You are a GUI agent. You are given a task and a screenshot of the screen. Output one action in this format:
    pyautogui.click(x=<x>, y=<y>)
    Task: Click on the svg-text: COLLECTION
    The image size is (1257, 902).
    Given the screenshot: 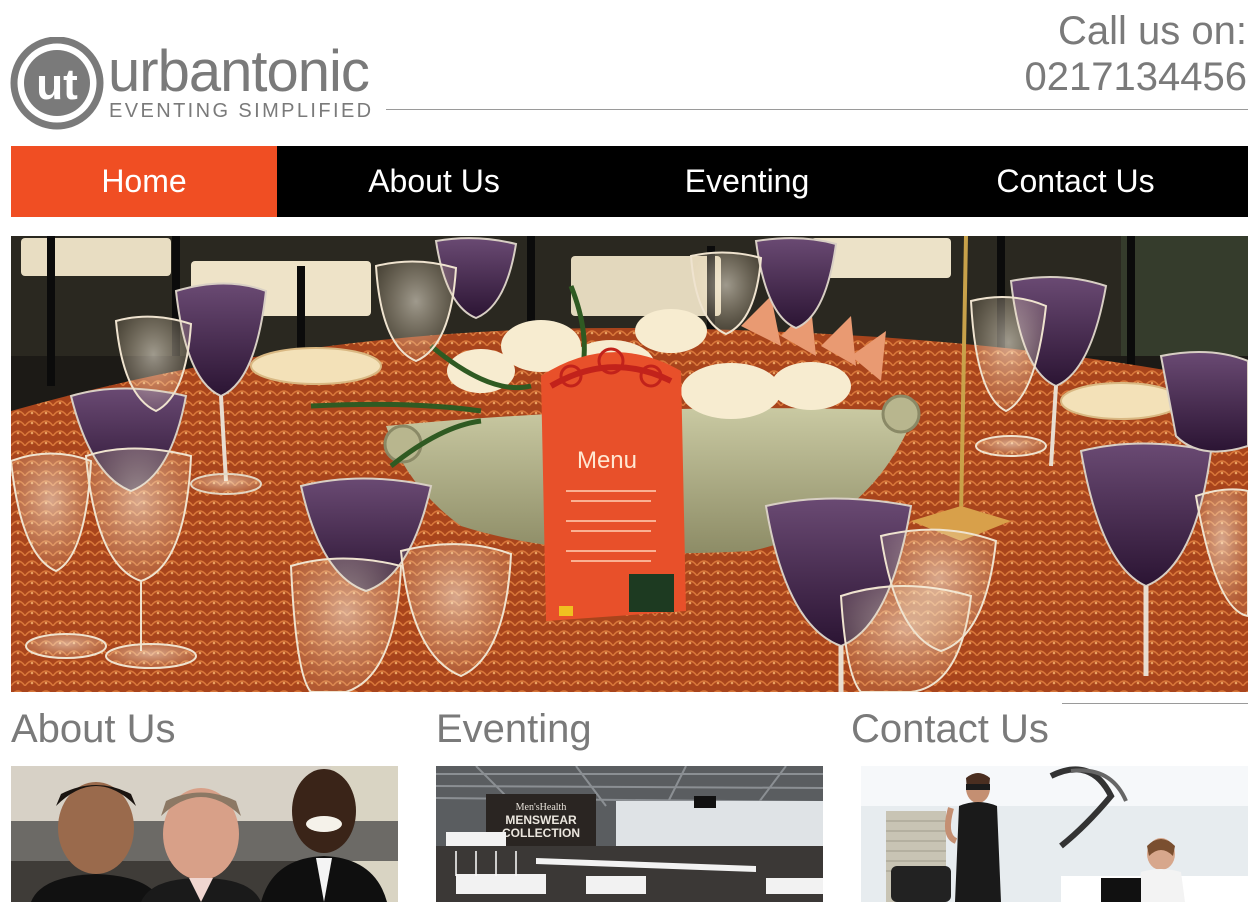 What is the action you would take?
    pyautogui.click(x=541, y=833)
    